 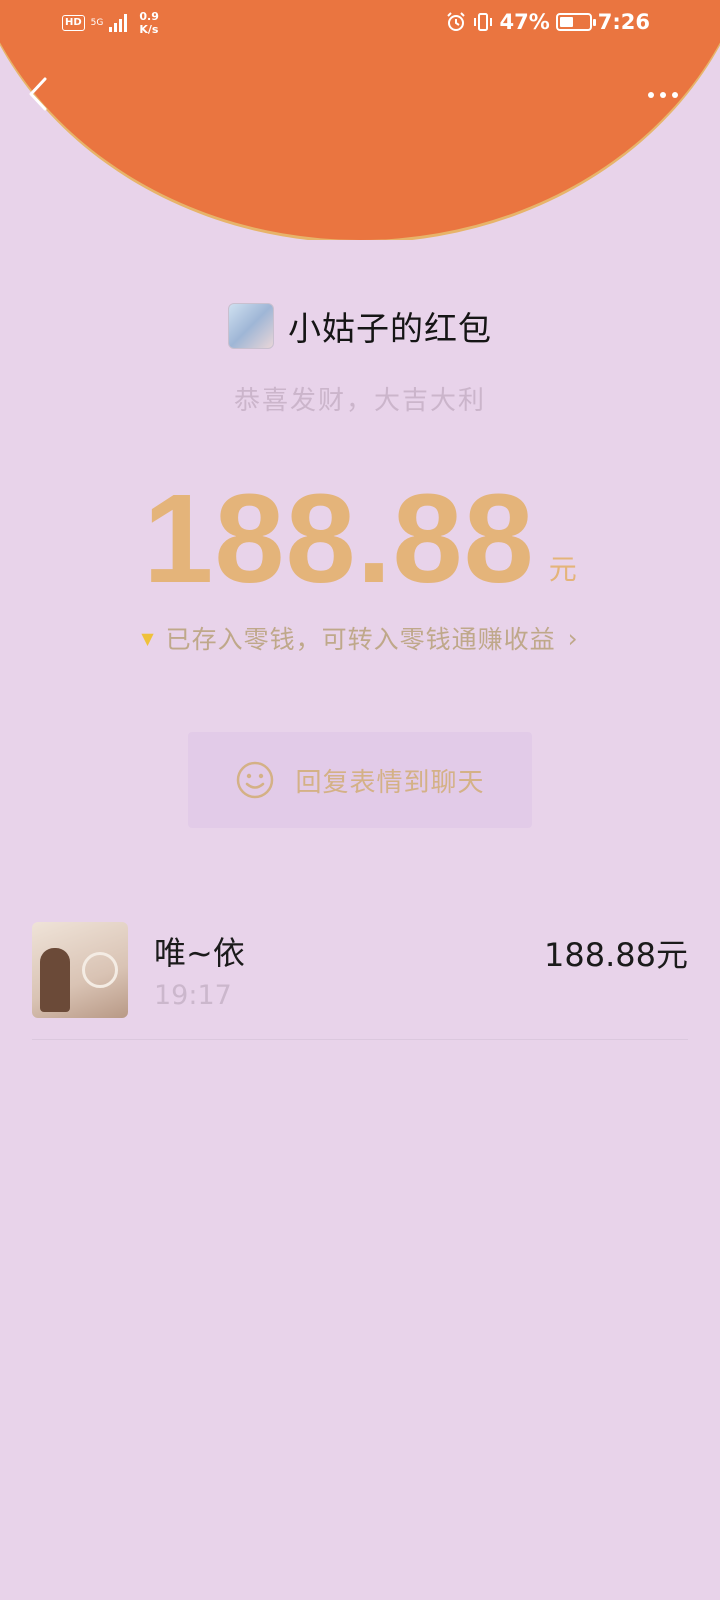 What do you see at coordinates (562, 569) in the screenshot?
I see `amount-unit: 元` at bounding box center [562, 569].